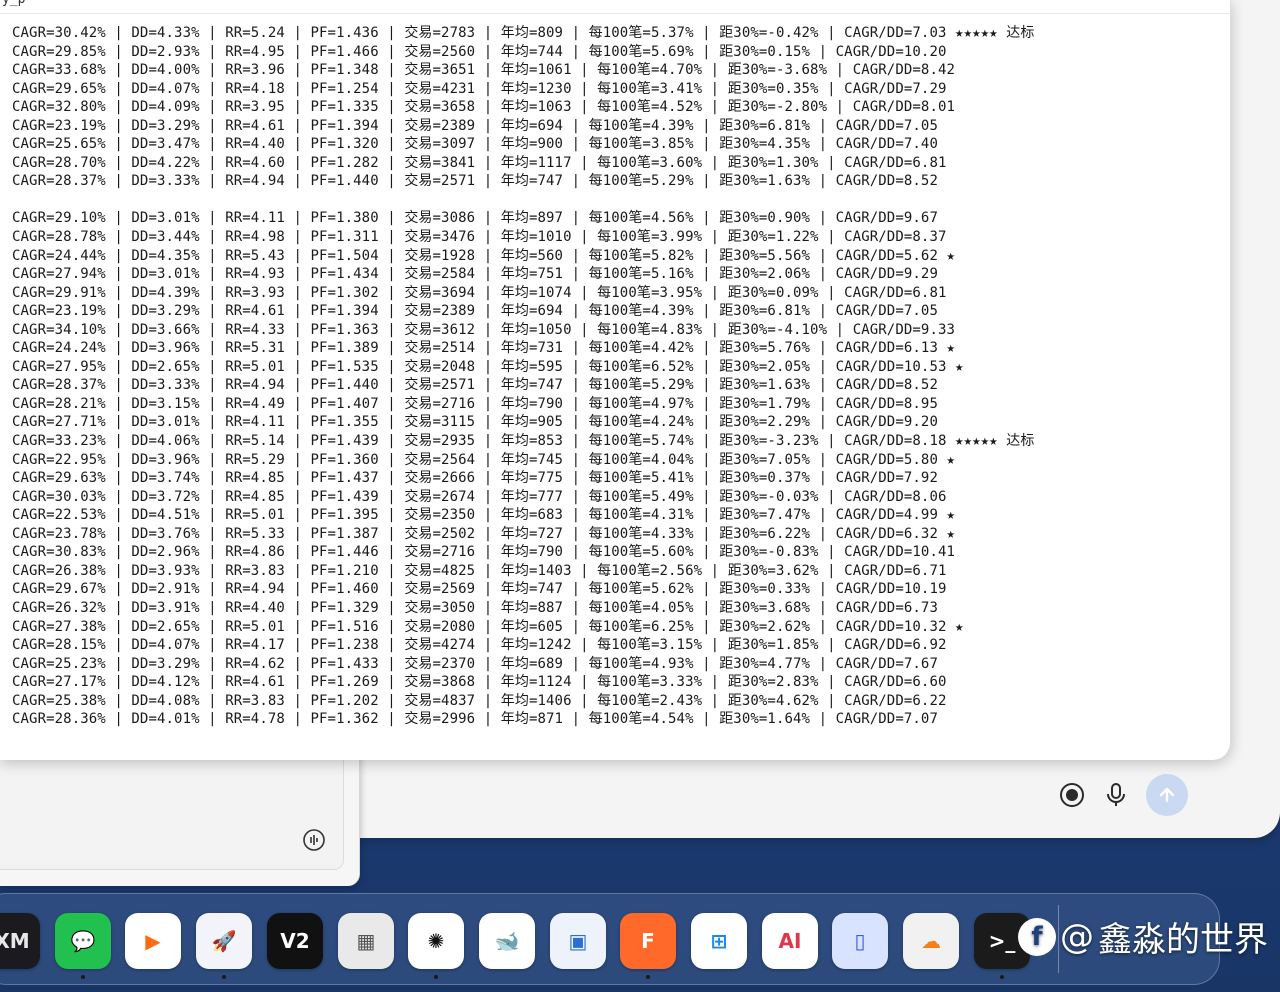 The height and width of the screenshot is (992, 1280). I want to click on output-header-strip: y_p, so click(615, 7).